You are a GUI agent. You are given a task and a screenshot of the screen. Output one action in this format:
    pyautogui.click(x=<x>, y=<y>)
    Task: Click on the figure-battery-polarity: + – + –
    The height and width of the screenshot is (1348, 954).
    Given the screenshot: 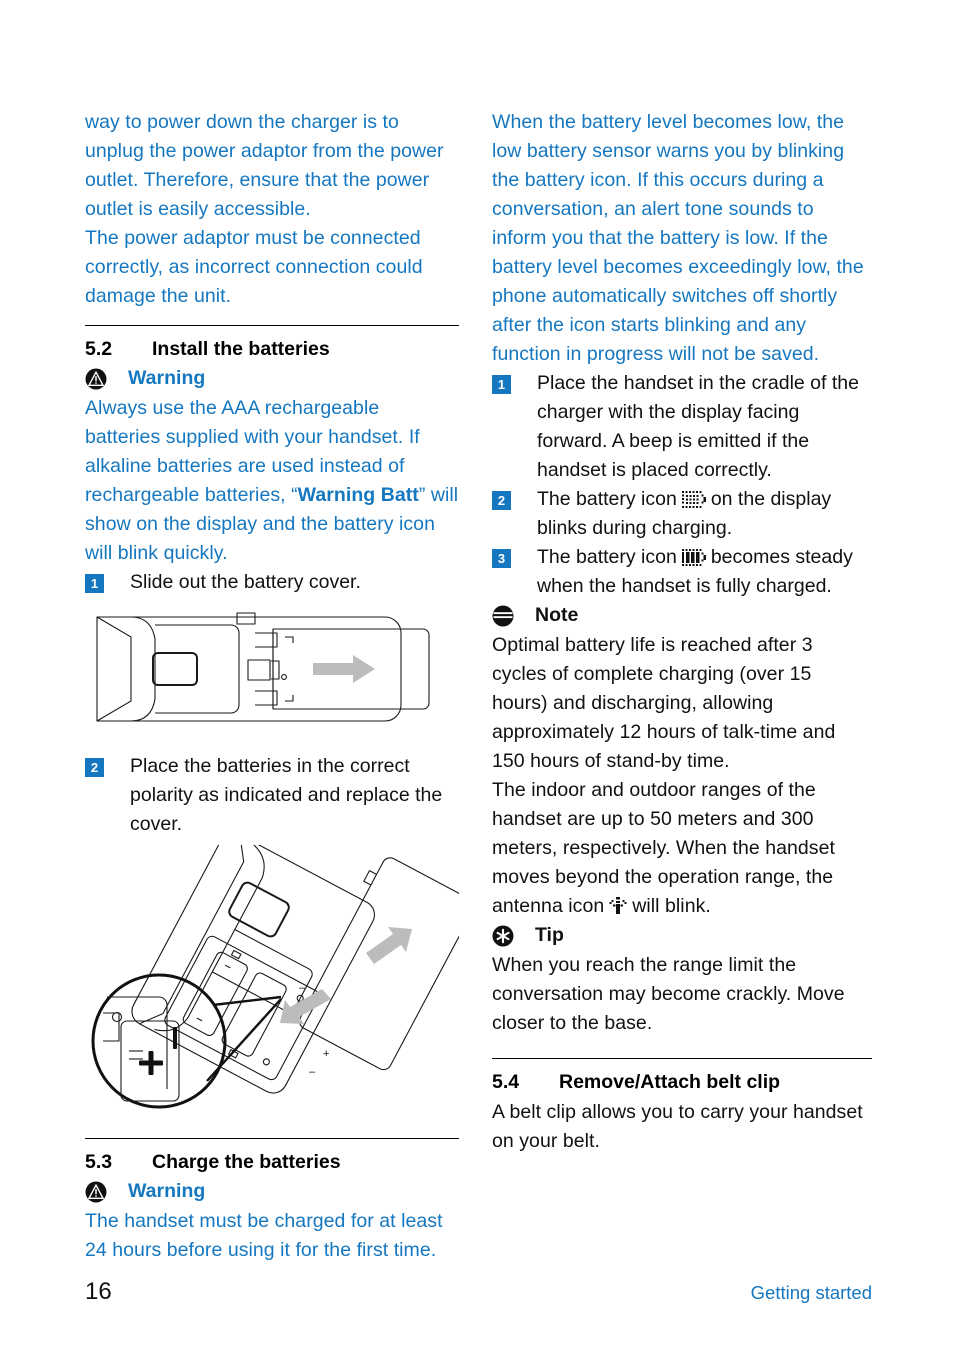 What is the action you would take?
    pyautogui.click(x=280, y=977)
    